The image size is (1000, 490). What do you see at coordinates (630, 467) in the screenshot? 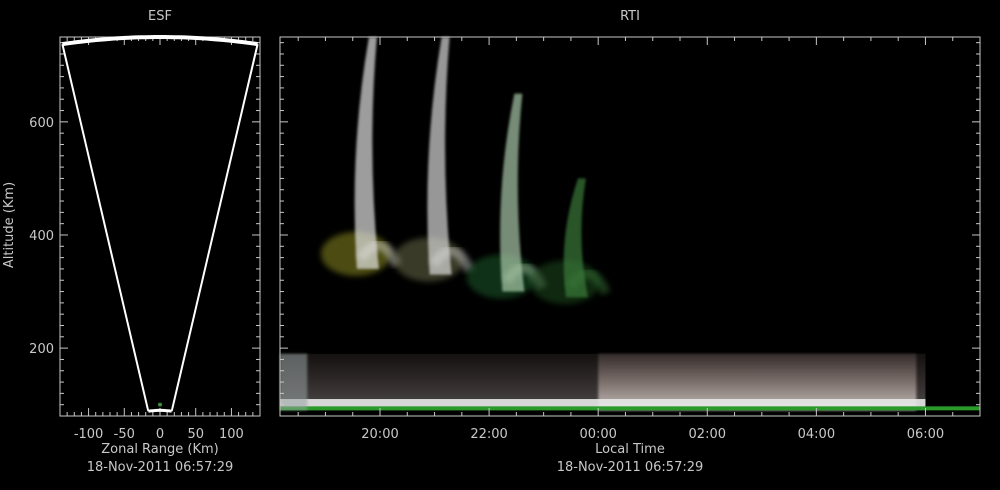
I see `rti-timestamp: 18-Nov-2011 06:57:29` at bounding box center [630, 467].